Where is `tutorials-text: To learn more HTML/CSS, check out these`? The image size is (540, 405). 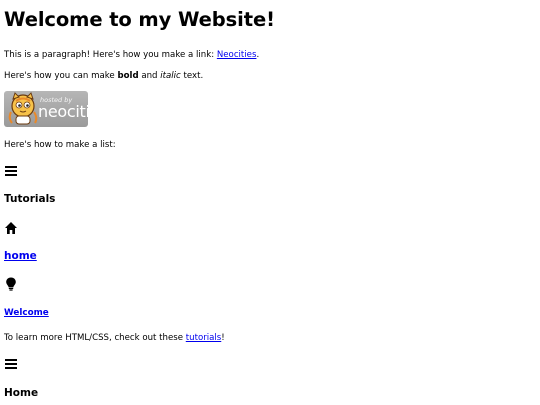 tutorials-text: To learn more HTML/CSS, check out these is located at coordinates (95, 338).